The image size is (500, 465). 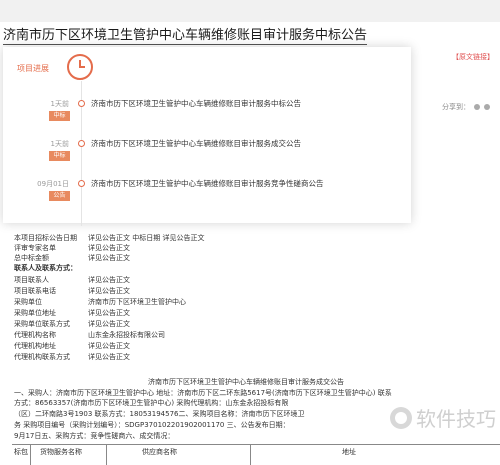 I want to click on table-header-cell: 供应商名称, so click(x=159, y=452).